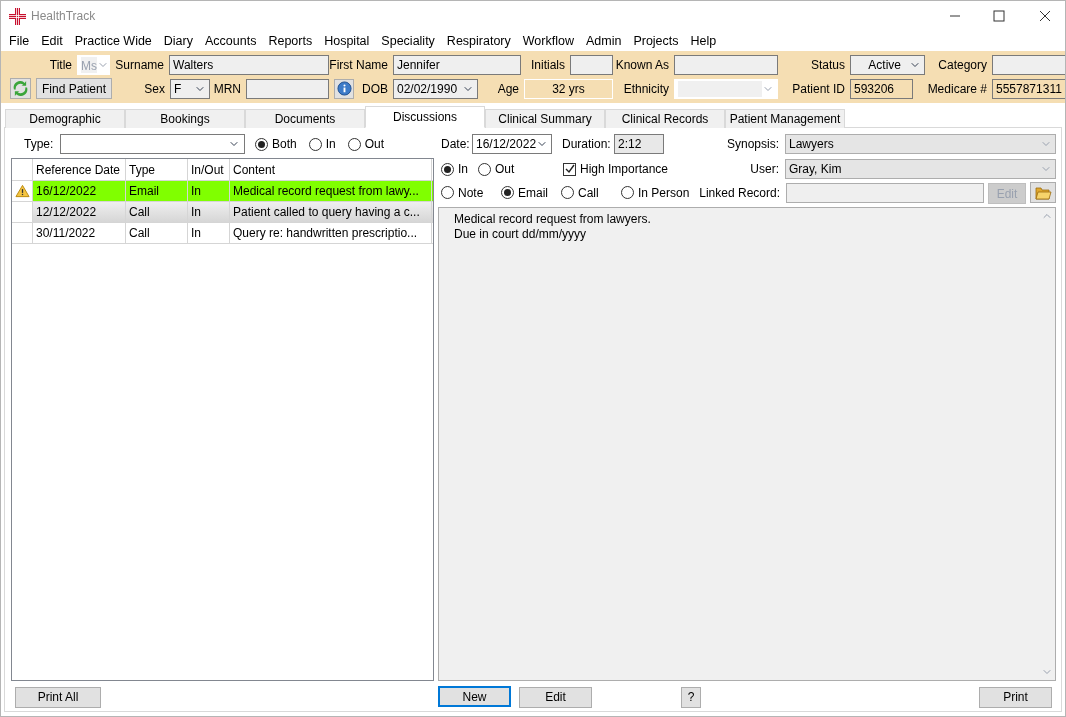  What do you see at coordinates (63, 16) in the screenshot?
I see `window-title: HealthTrack` at bounding box center [63, 16].